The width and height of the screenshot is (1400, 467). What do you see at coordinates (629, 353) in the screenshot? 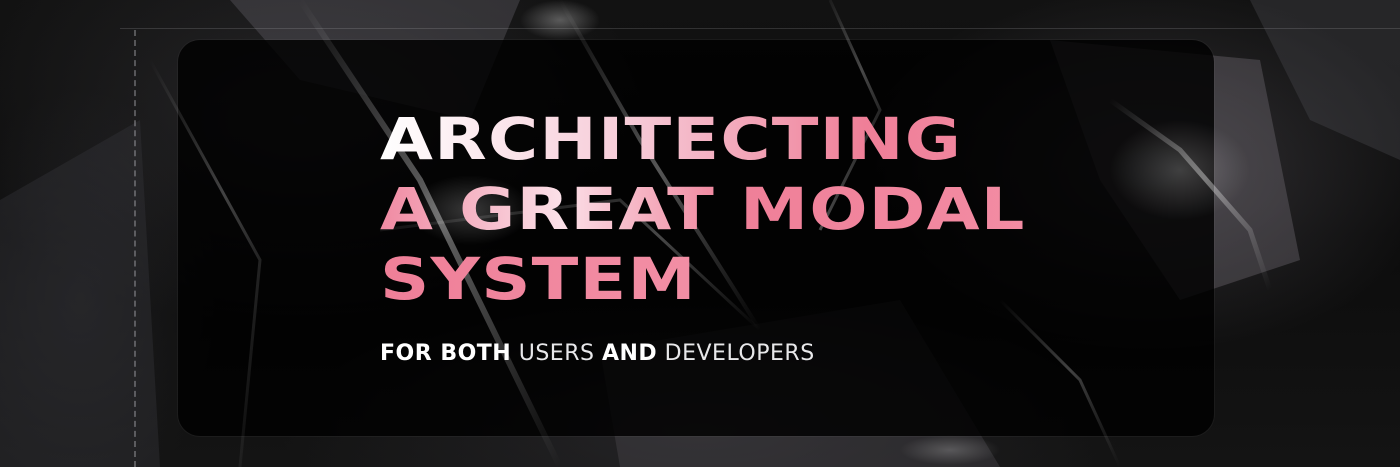
I see `subtitle-and: AND` at bounding box center [629, 353].